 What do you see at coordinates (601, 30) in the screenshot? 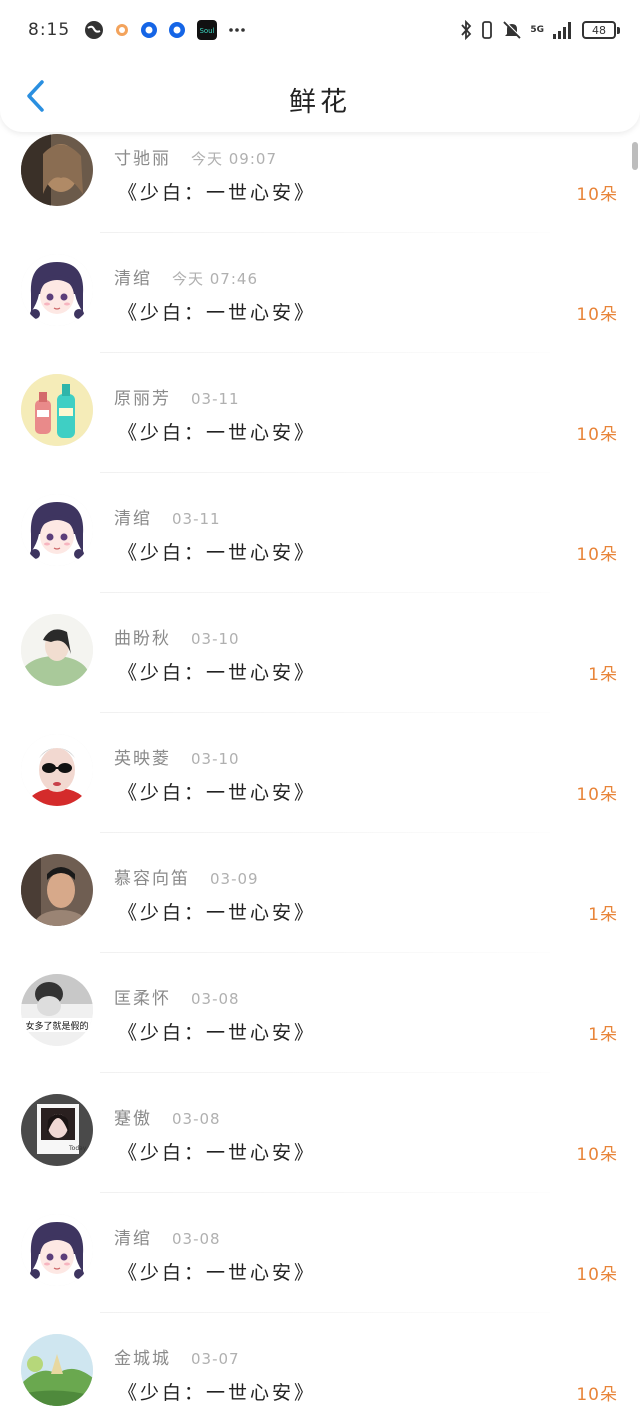
I see `battery-icon: 48` at bounding box center [601, 30].